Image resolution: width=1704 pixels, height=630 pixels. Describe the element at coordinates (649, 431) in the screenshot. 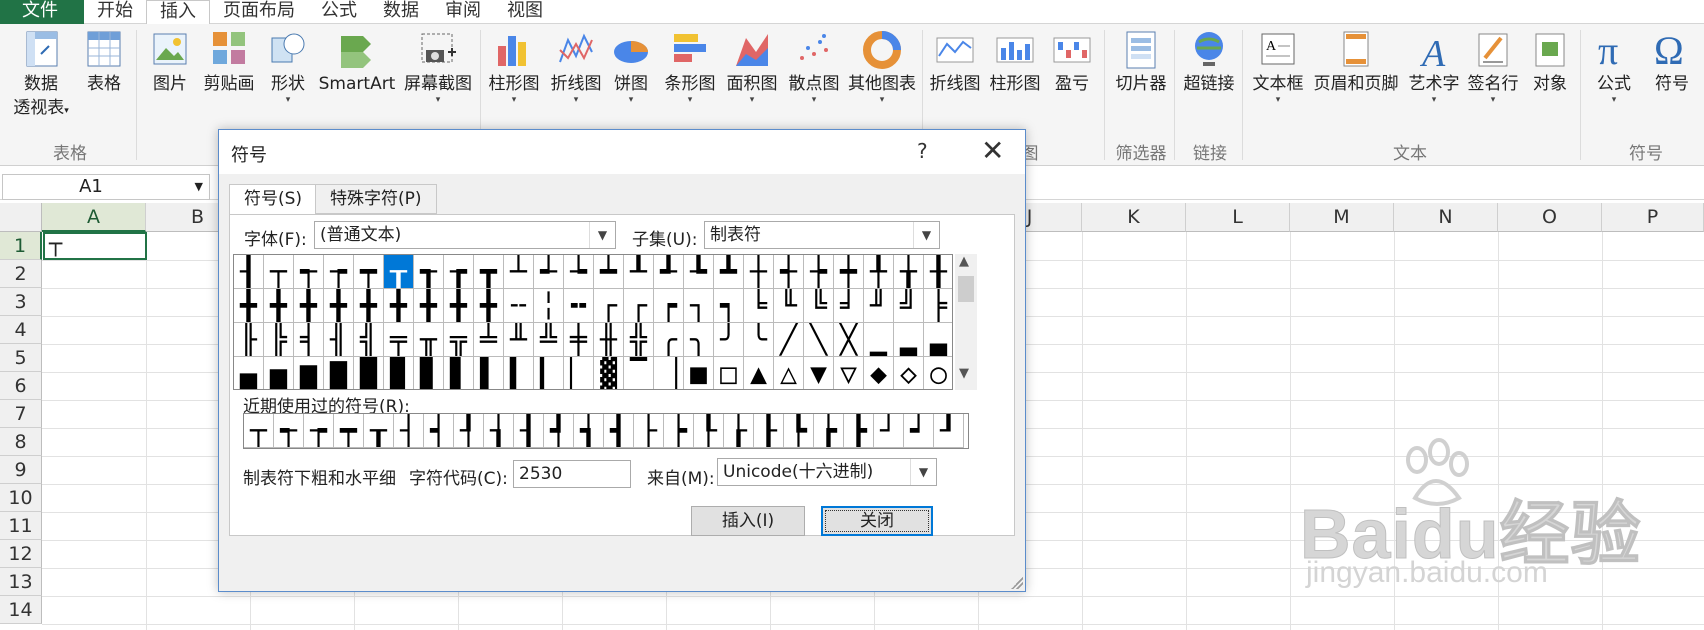

I see `recent-symbol-cell: ├` at that location.